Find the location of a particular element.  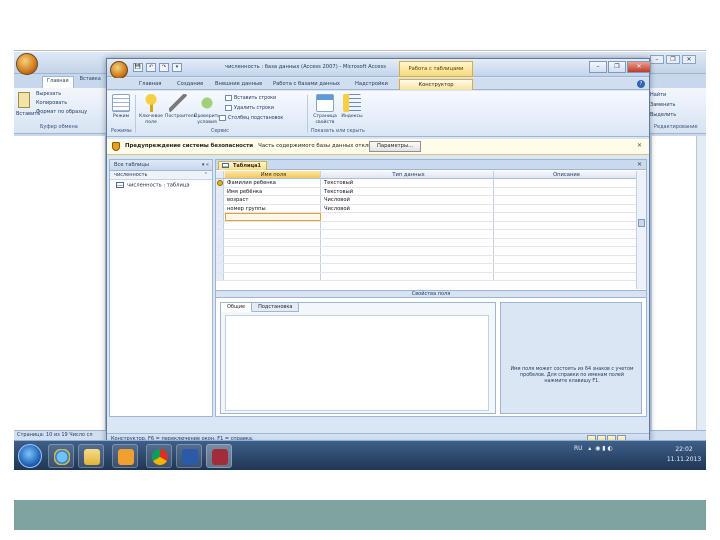

view-button: Режим is located at coordinates (121, 107).